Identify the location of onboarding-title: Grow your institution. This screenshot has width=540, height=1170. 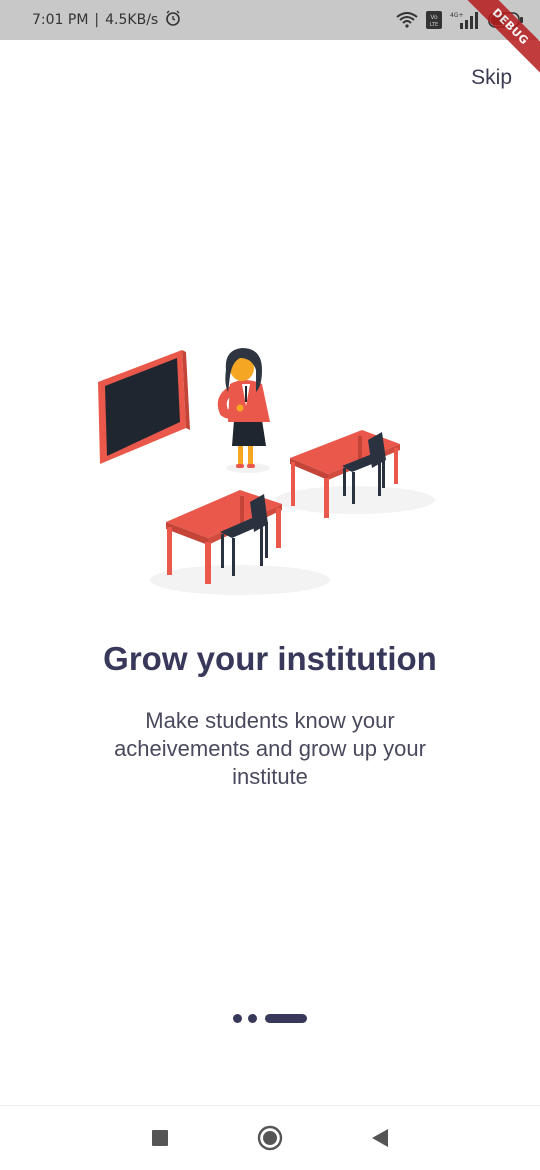
(270, 658).